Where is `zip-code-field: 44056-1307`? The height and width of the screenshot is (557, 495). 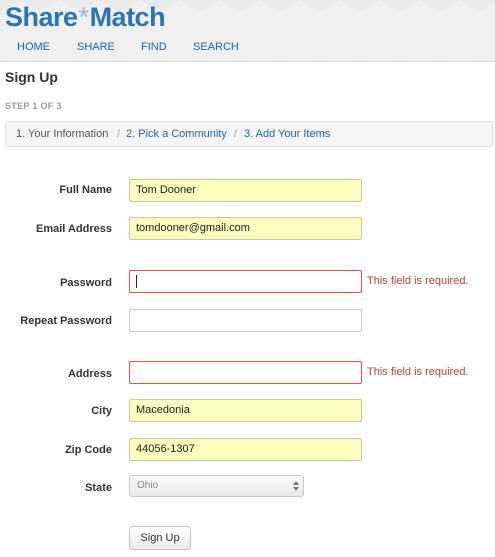 zip-code-field: 44056-1307 is located at coordinates (245, 449).